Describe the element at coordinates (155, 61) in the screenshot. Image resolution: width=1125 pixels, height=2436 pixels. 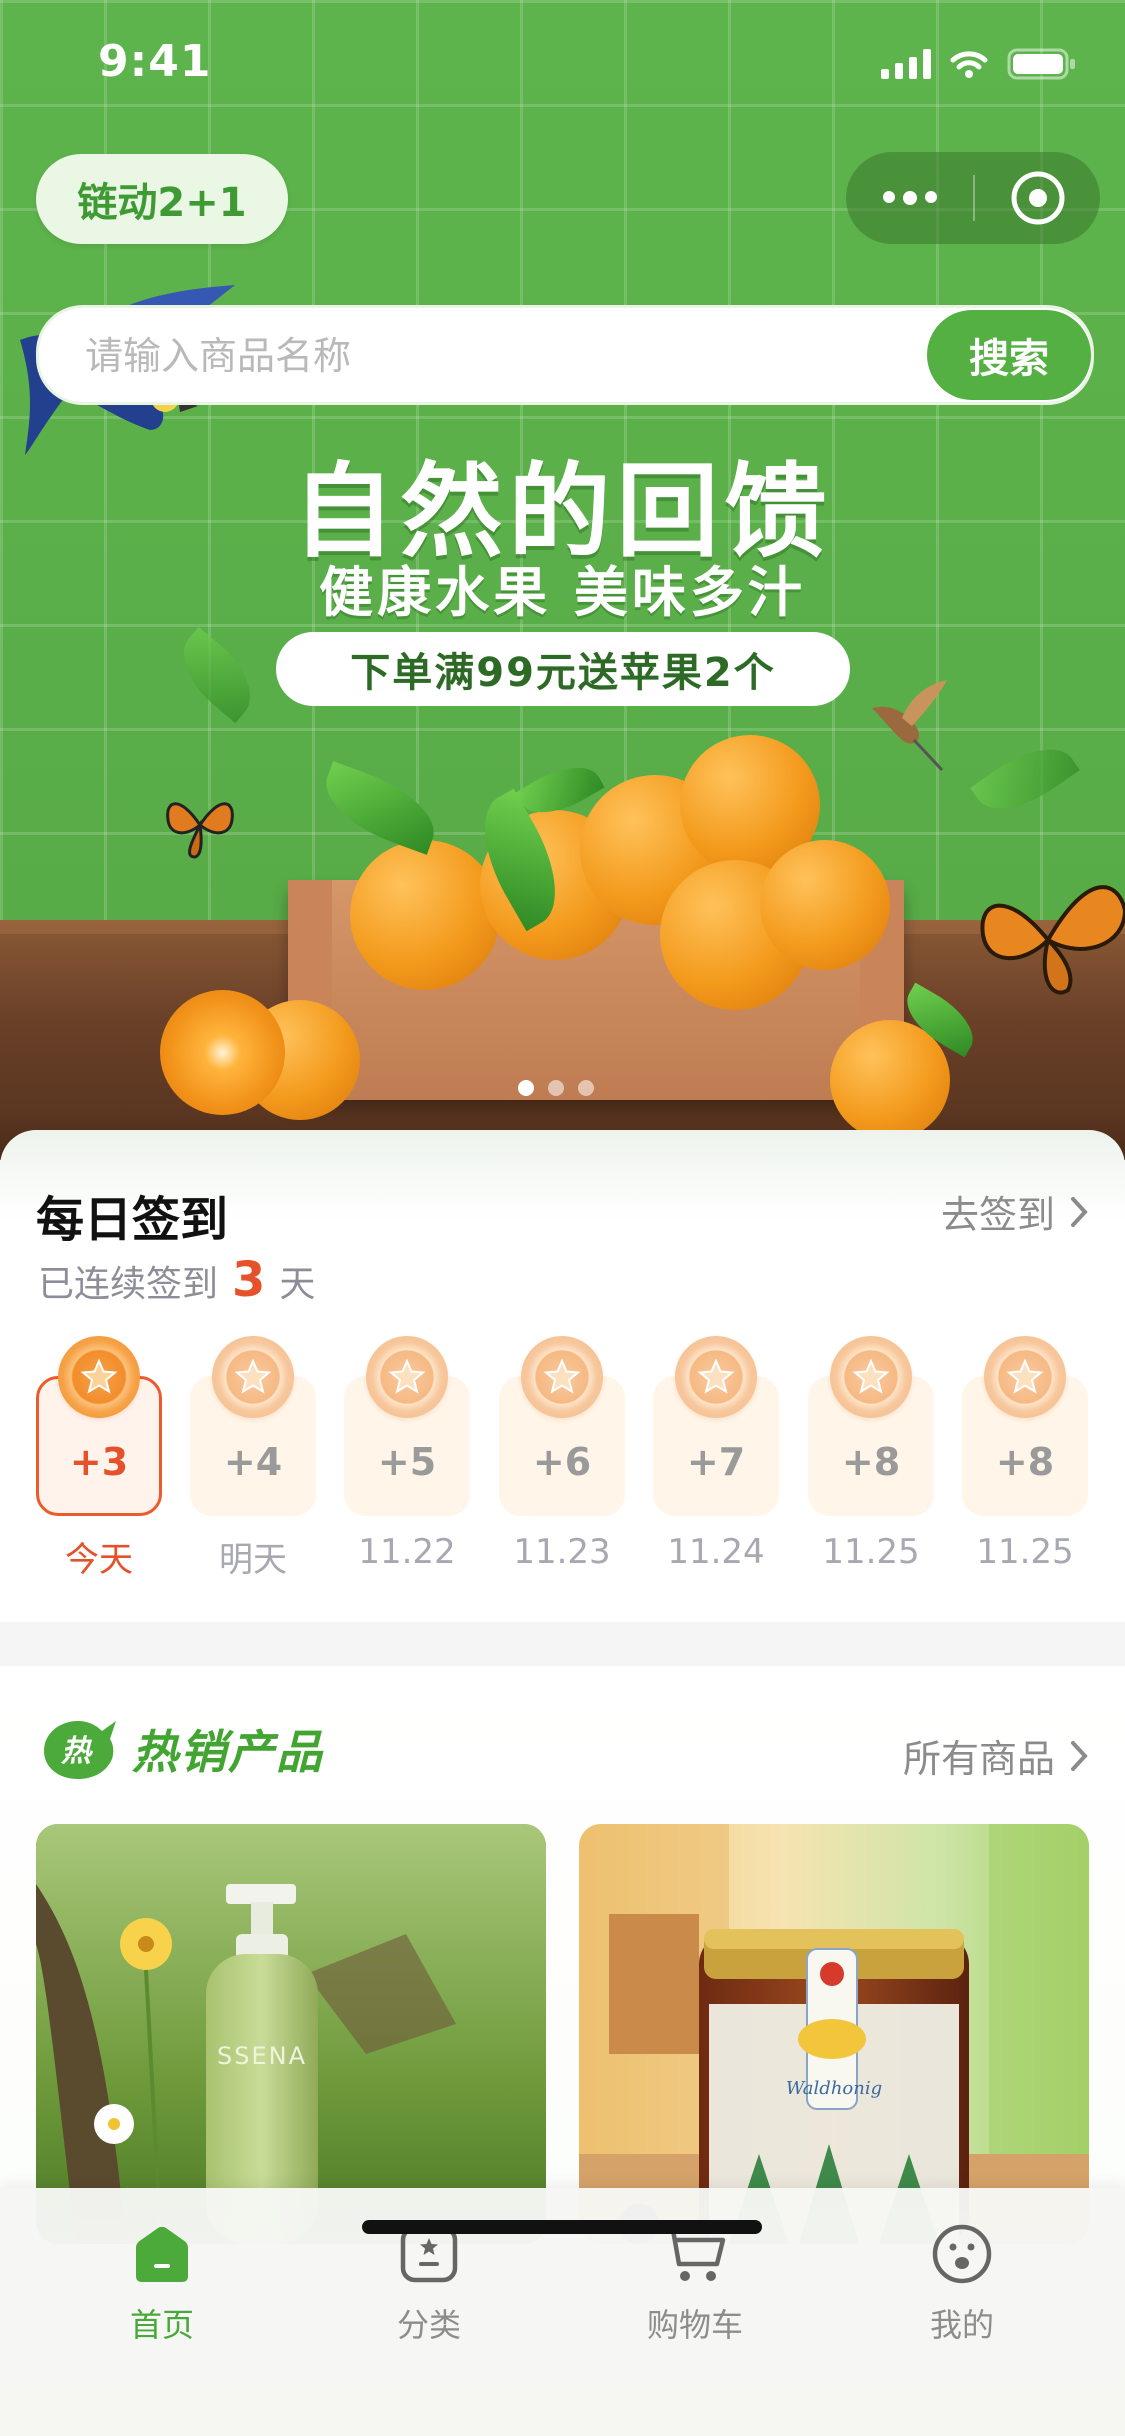
I see `status-time: 9:41` at that location.